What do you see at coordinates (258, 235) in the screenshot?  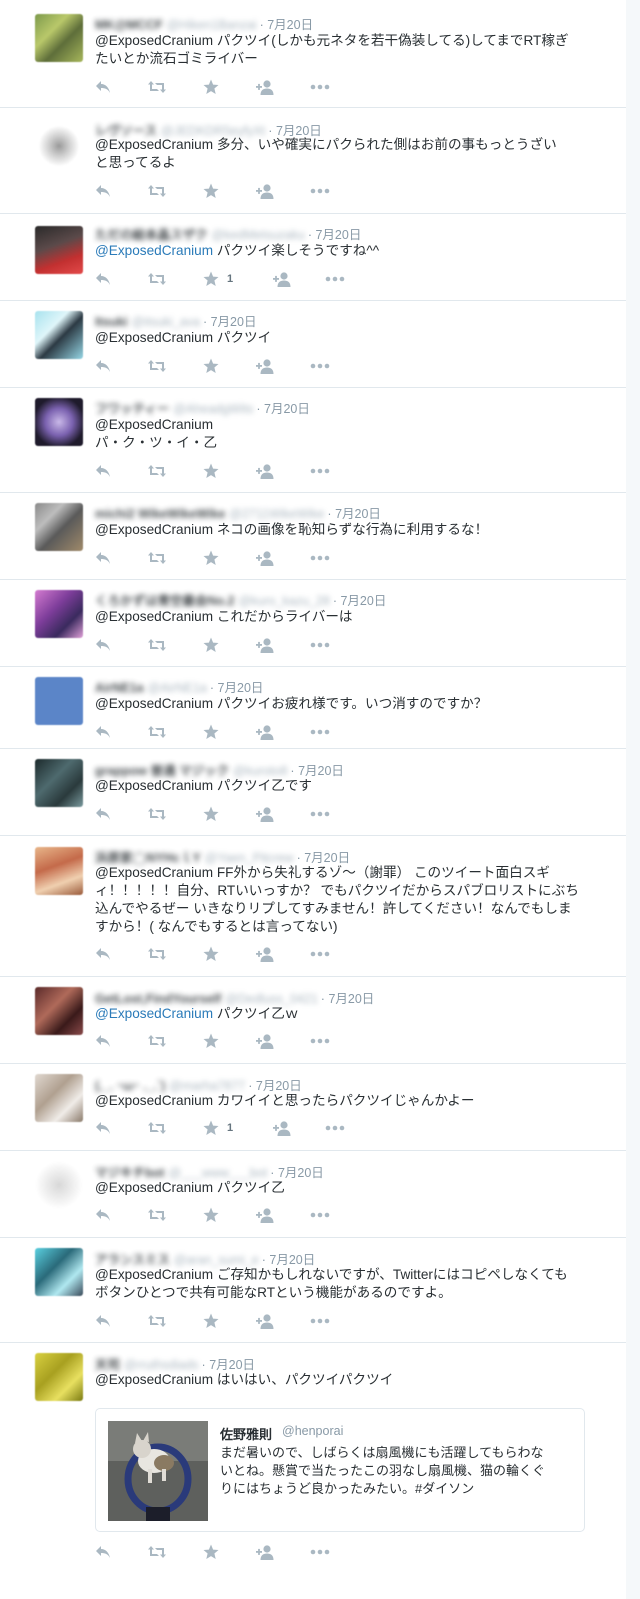 I see `user-handle: @kedMetsuzaku` at bounding box center [258, 235].